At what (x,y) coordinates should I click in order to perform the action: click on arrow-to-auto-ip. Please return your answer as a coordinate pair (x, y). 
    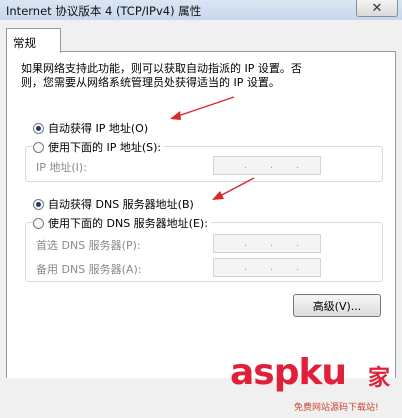
    Looking at the image, I should click on (202, 108).